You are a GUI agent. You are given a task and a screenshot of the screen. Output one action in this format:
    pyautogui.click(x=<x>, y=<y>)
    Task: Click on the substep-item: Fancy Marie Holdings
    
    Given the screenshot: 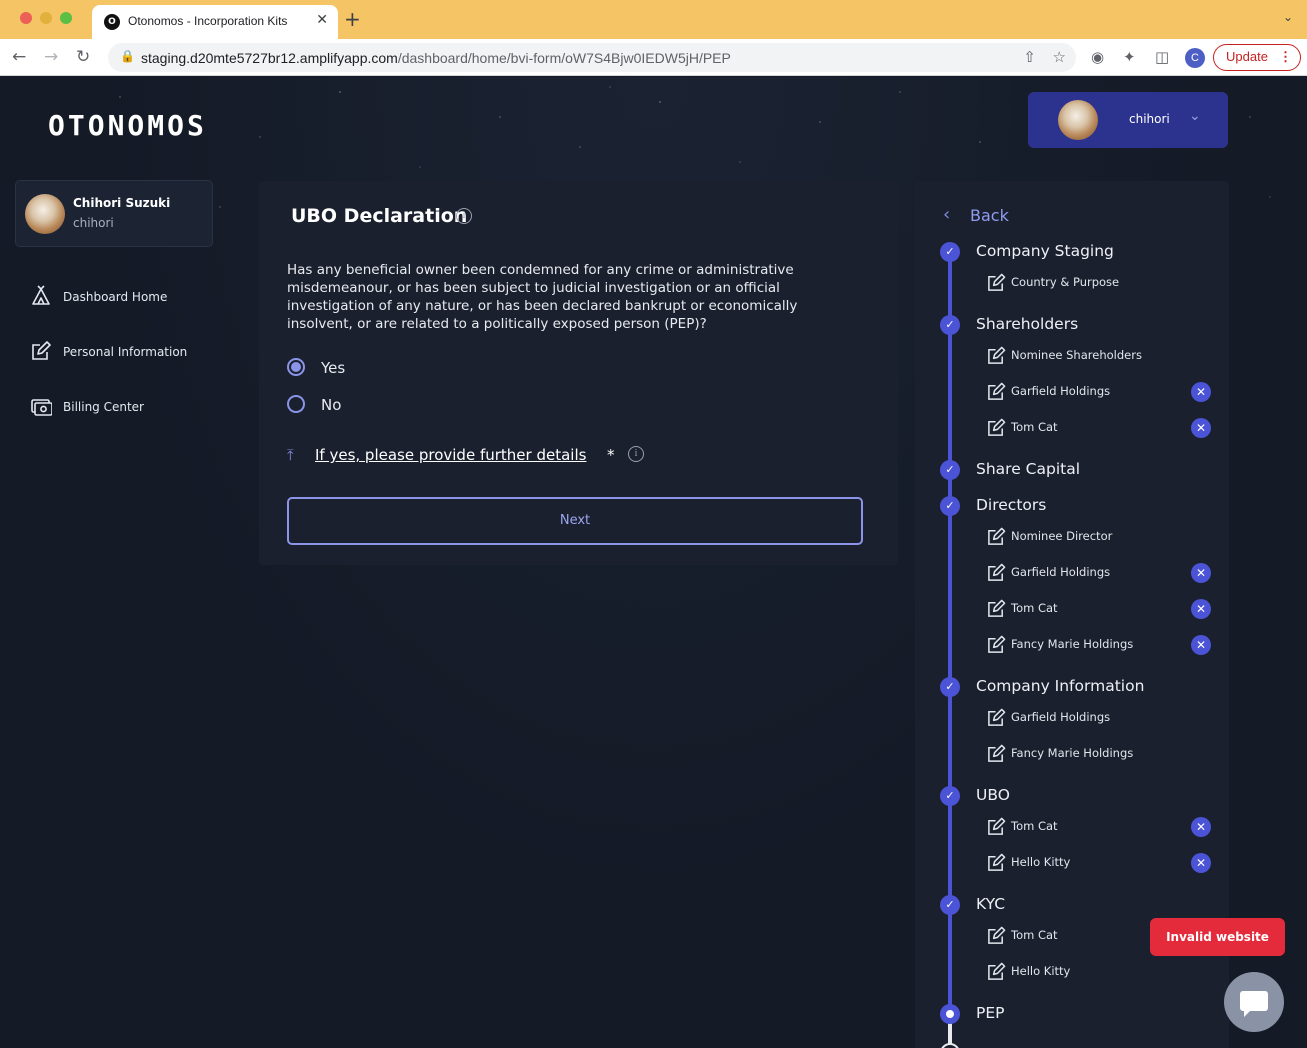 What is the action you would take?
    pyautogui.click(x=1102, y=755)
    